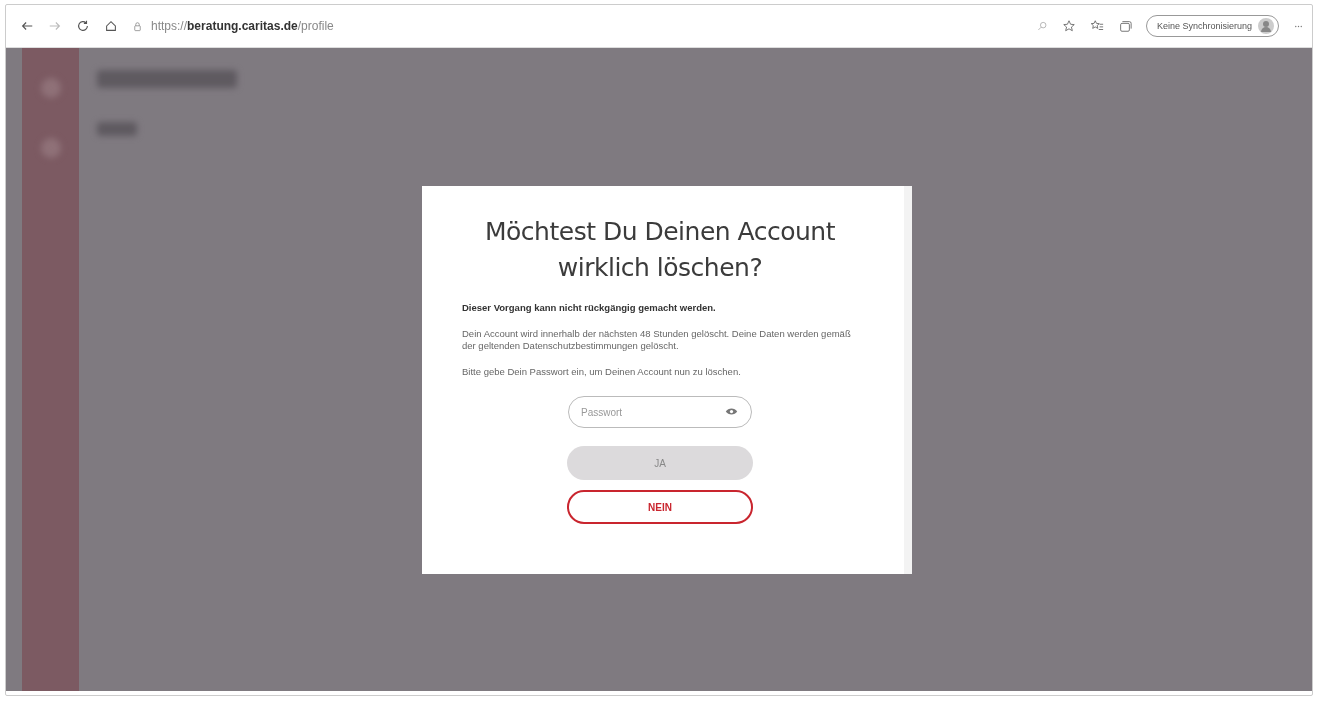 Image resolution: width=1328 pixels, height=702 pixels. Describe the element at coordinates (589, 308) in the screenshot. I see `warning-text: Dieser Vorgang kann nicht rückgängig gemacht werden.` at that location.